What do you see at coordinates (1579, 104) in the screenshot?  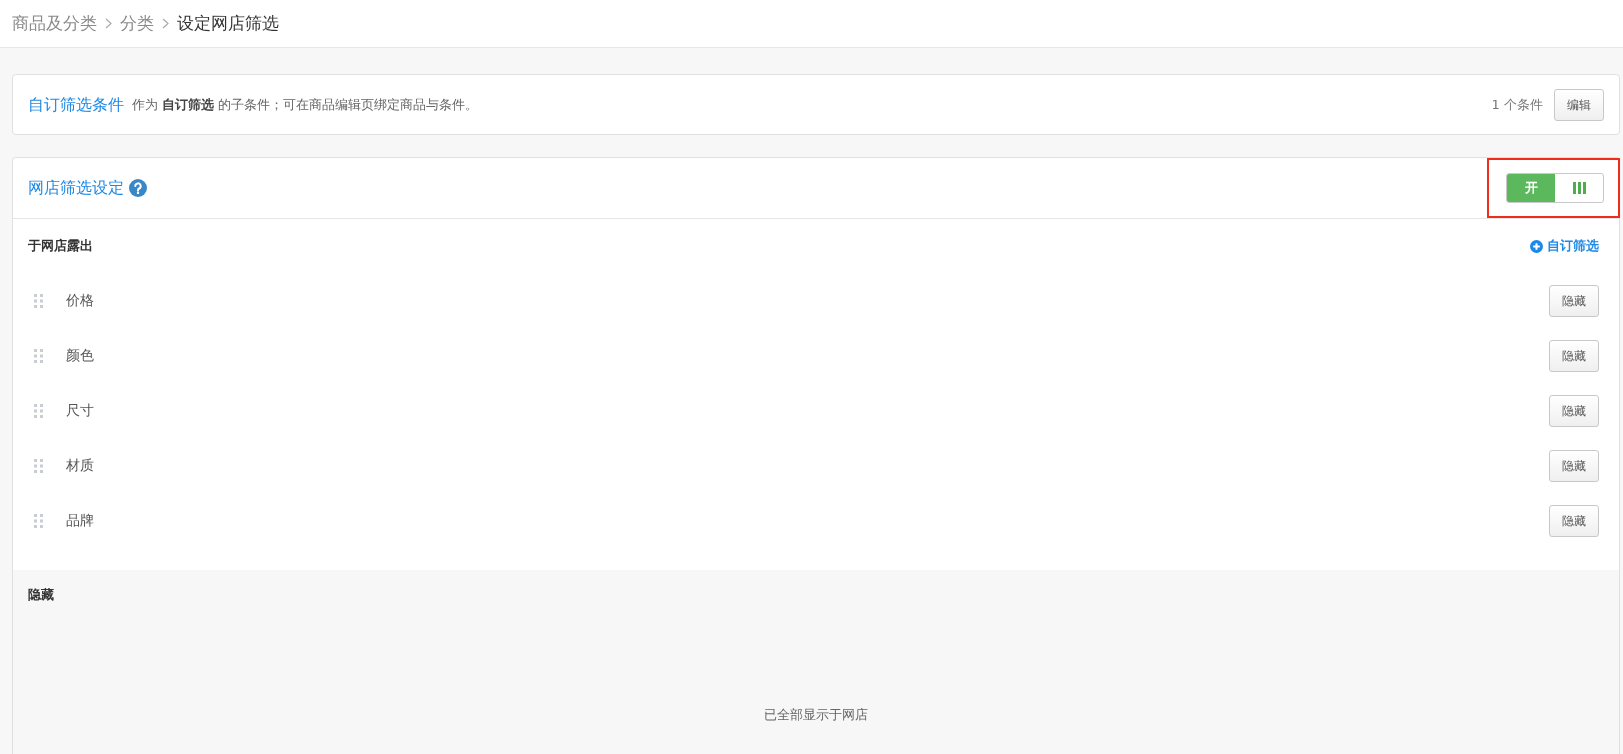 I see `edit-button: 编辑` at bounding box center [1579, 104].